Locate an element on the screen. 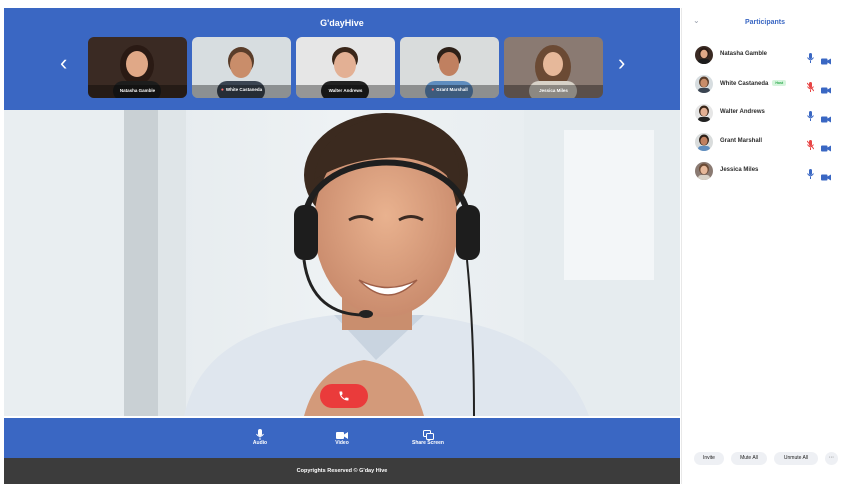 This screenshot has width=848, height=490. participant-name-wrap: Jessica Miles is located at coordinates (739, 170).